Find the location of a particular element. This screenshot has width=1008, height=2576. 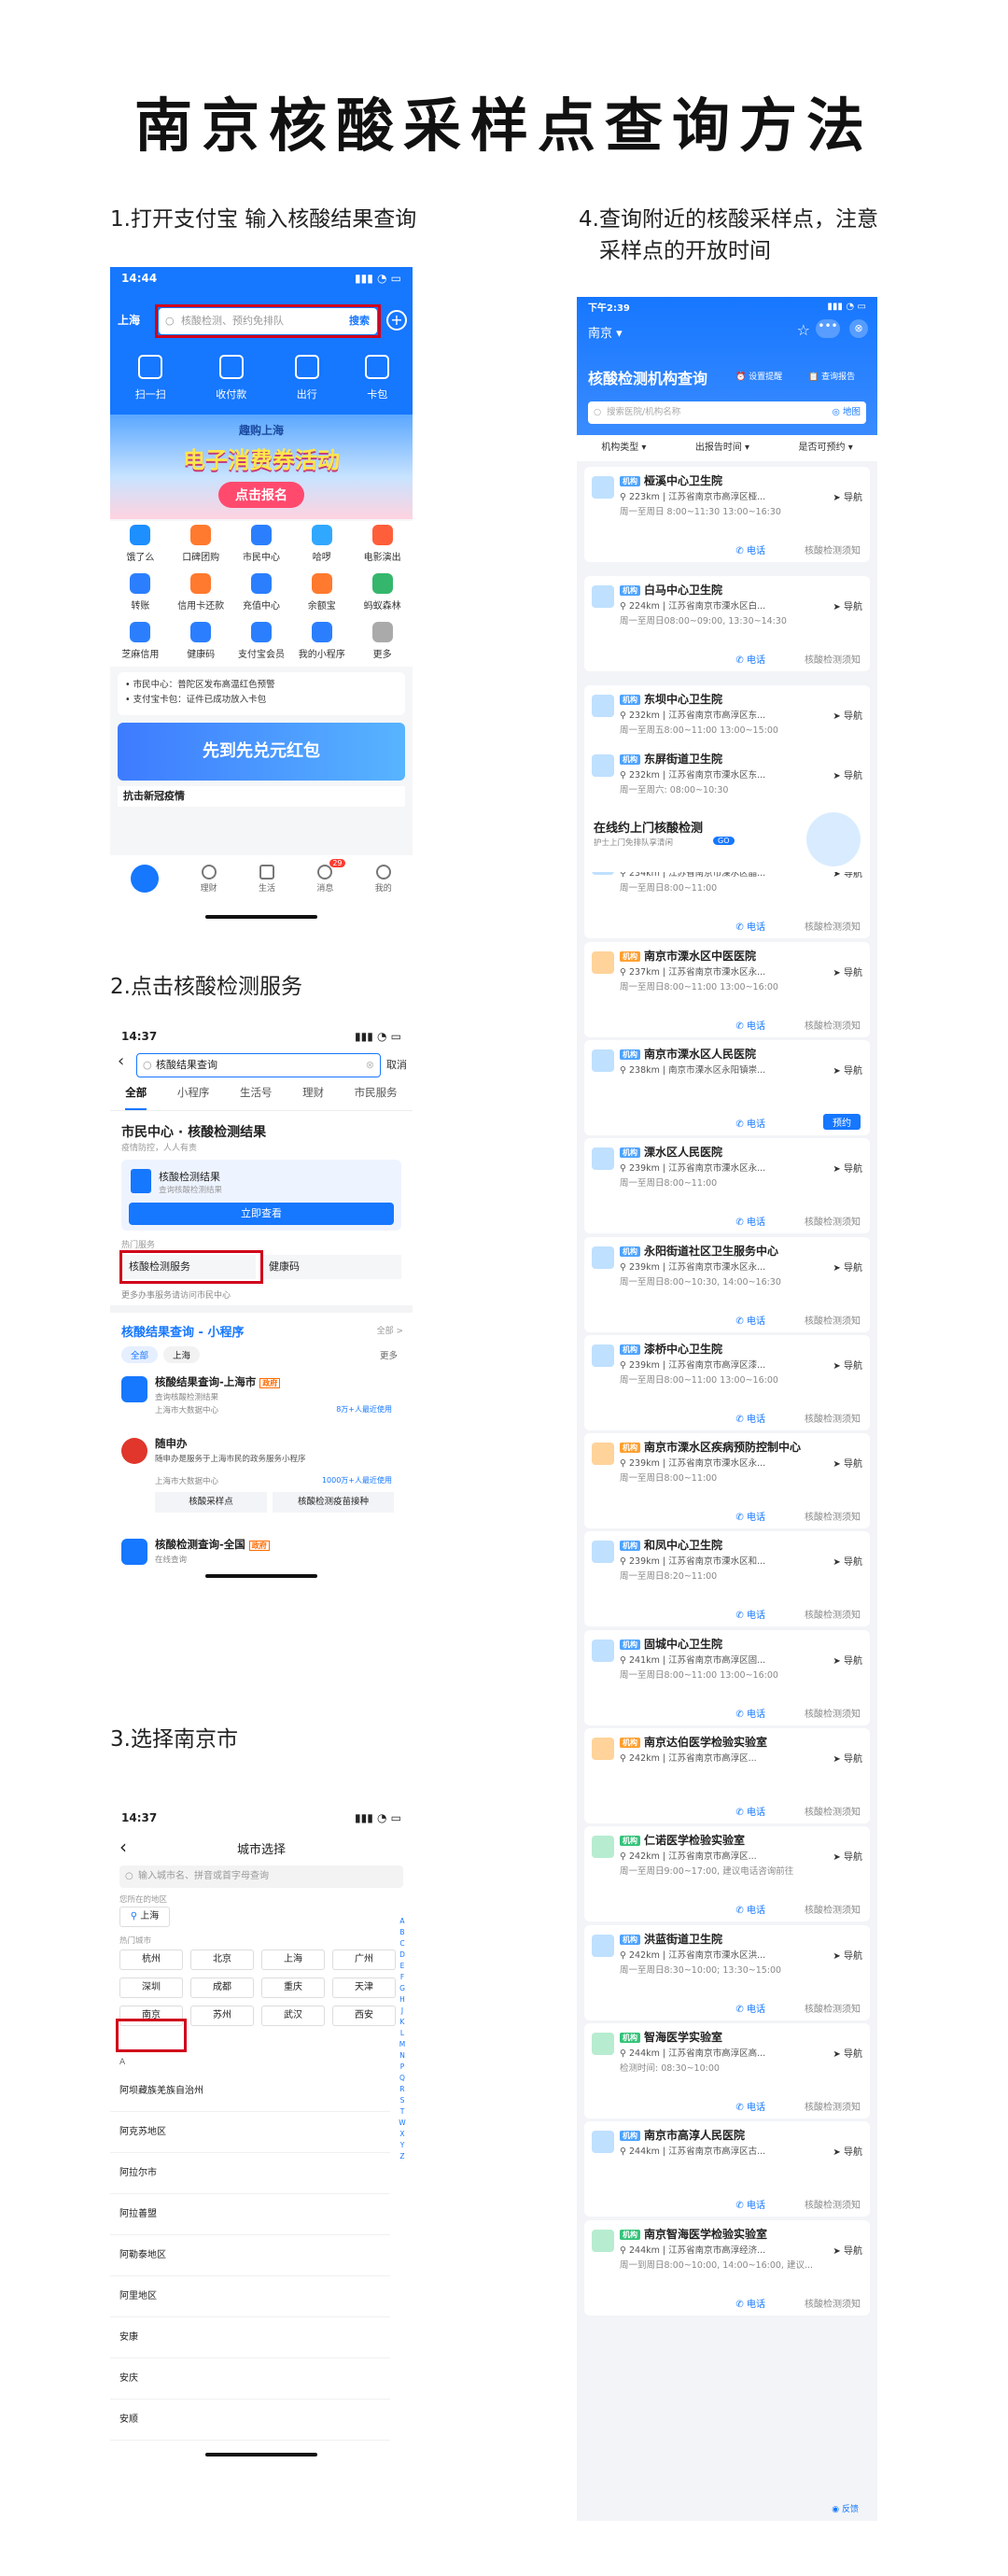

tab-life: 生活 is located at coordinates (267, 893).